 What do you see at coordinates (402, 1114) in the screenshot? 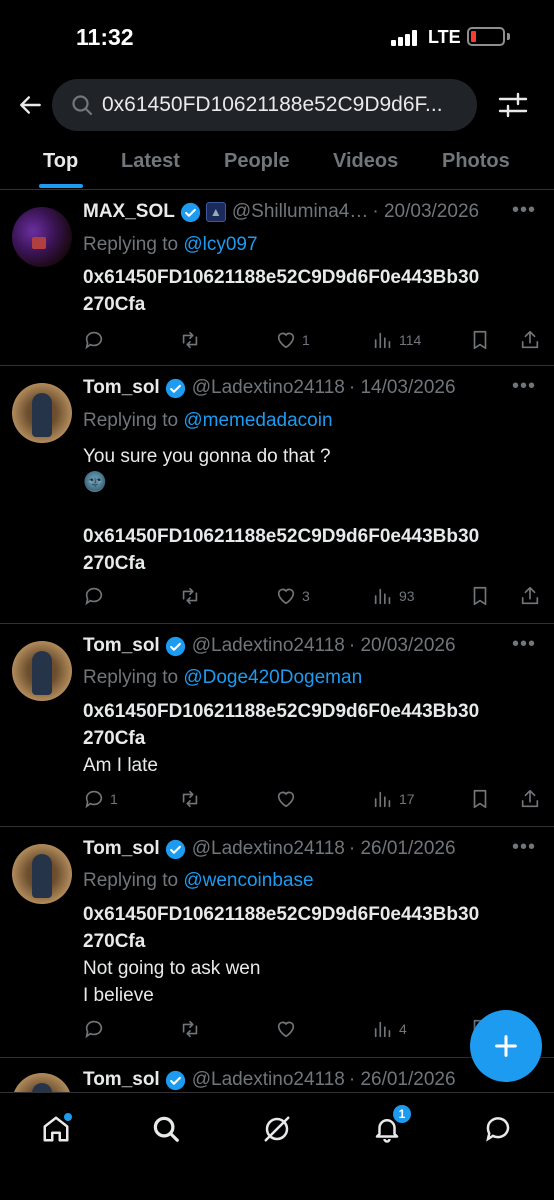
I see `notifications-badge: 1` at bounding box center [402, 1114].